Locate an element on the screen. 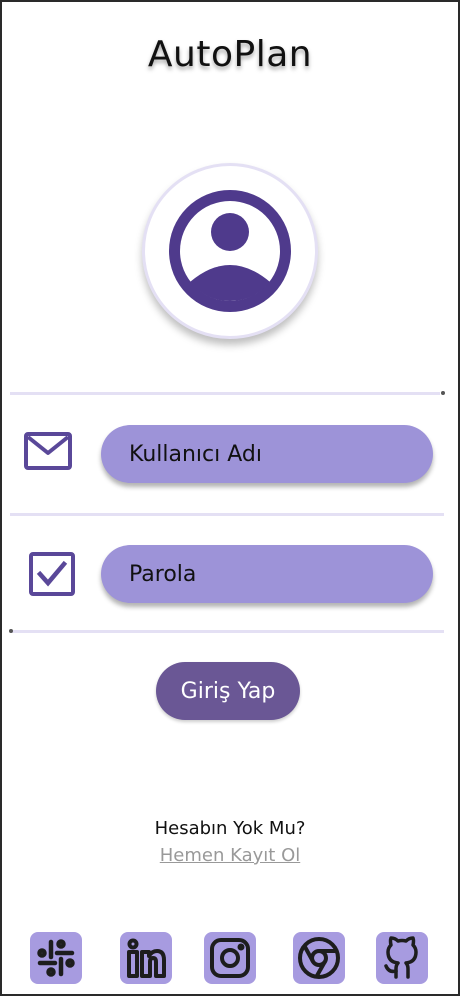  github-button is located at coordinates (402, 958).